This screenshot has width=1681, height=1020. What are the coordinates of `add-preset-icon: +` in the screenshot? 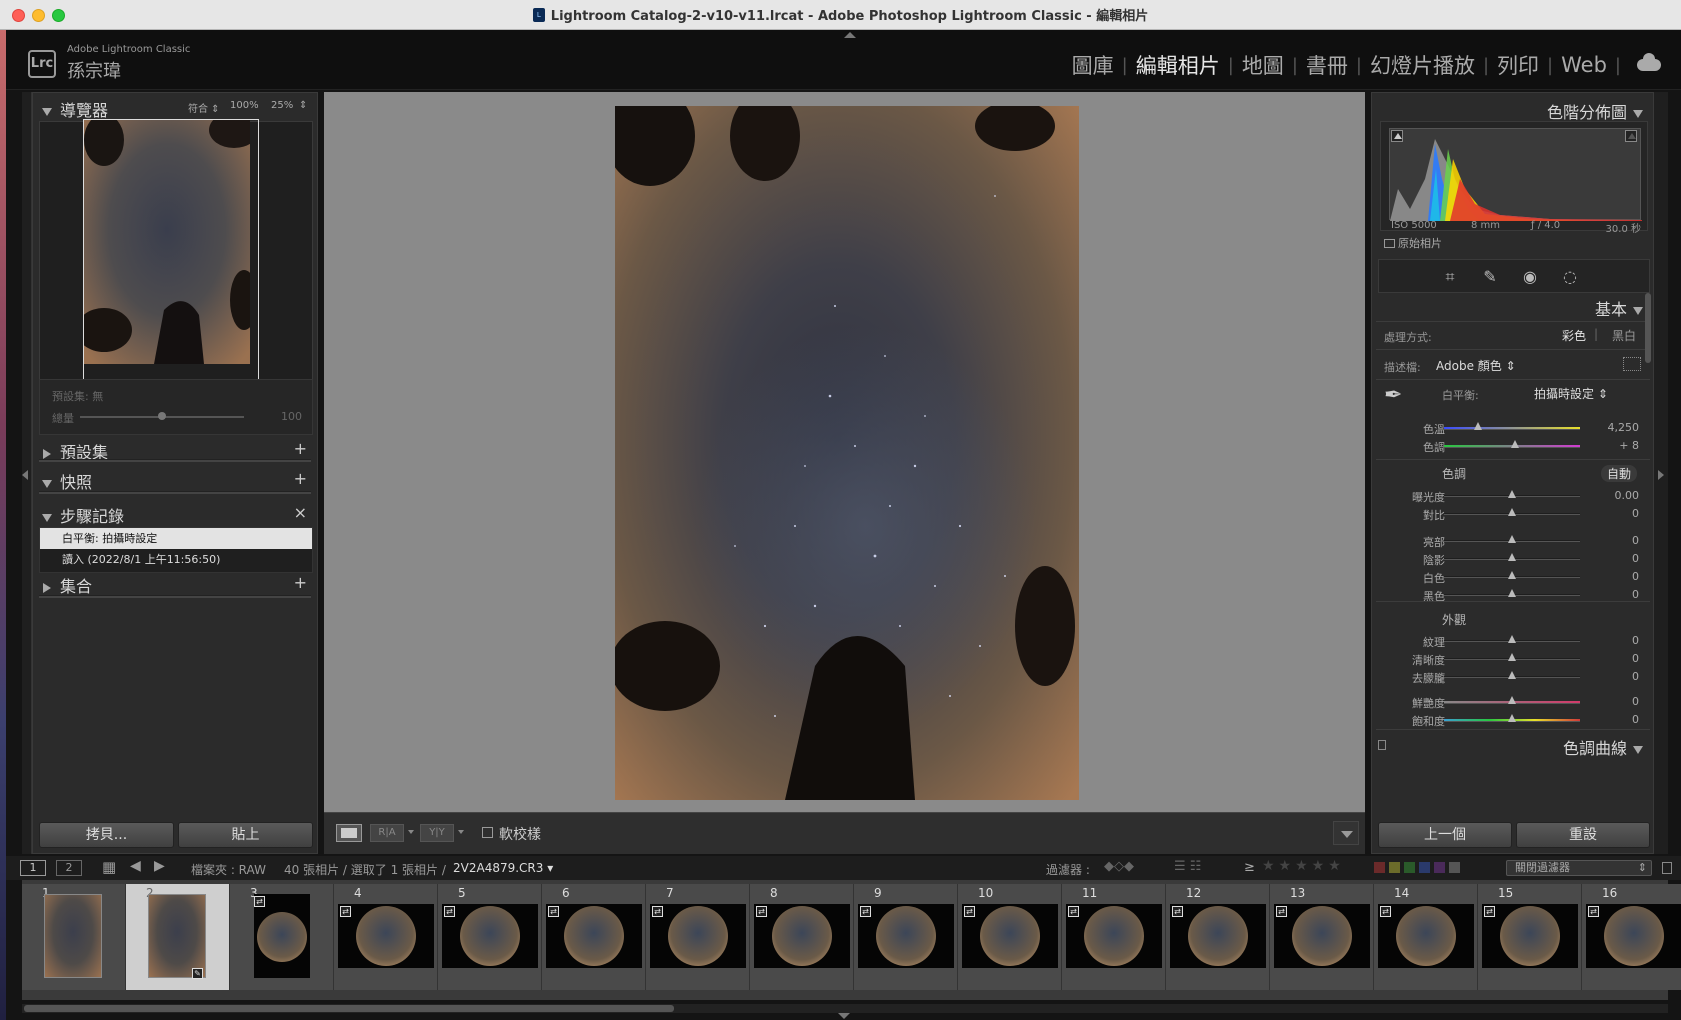 It's located at (300, 448).